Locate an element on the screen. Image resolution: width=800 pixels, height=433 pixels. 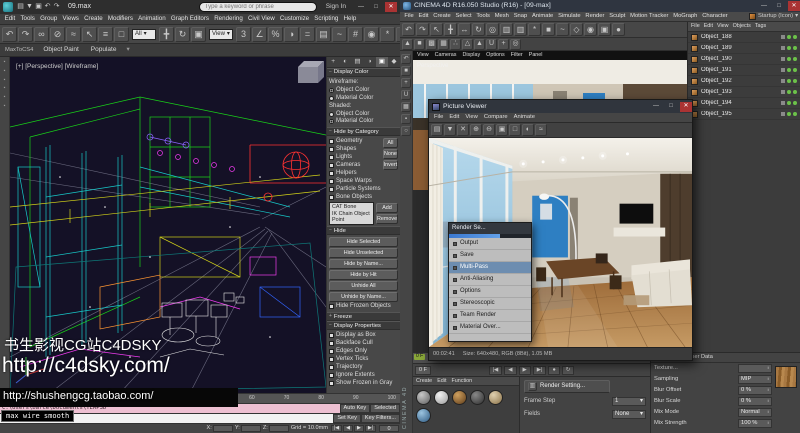
object-row: Object_193 is located at coordinates (744, 92).